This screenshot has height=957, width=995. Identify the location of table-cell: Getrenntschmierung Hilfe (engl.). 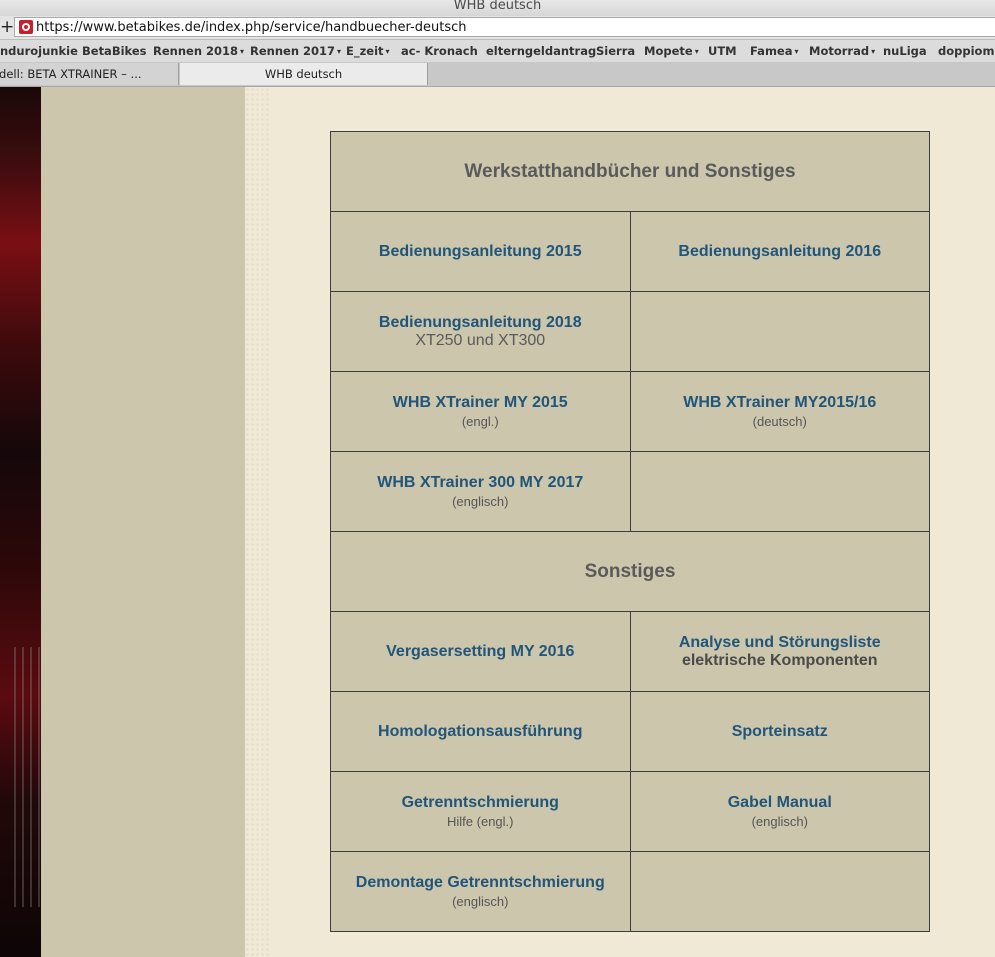
(480, 811).